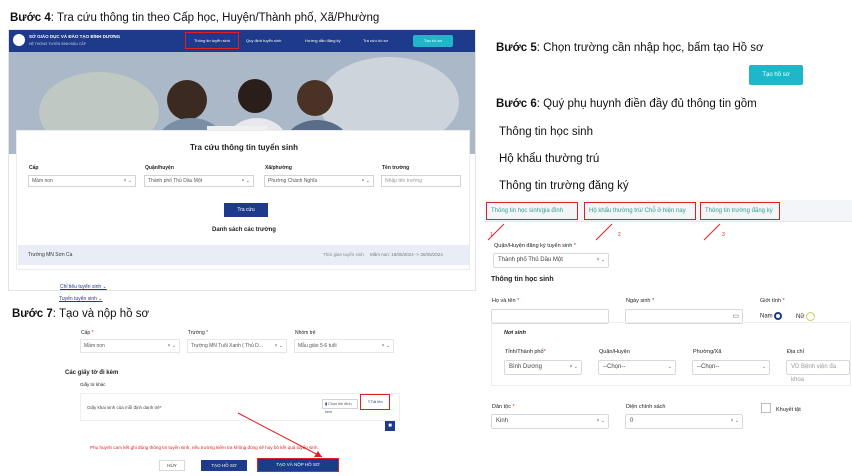 The height and width of the screenshot is (476, 852). What do you see at coordinates (172, 465) in the screenshot?
I see `cancel-button: HỦY` at bounding box center [172, 465].